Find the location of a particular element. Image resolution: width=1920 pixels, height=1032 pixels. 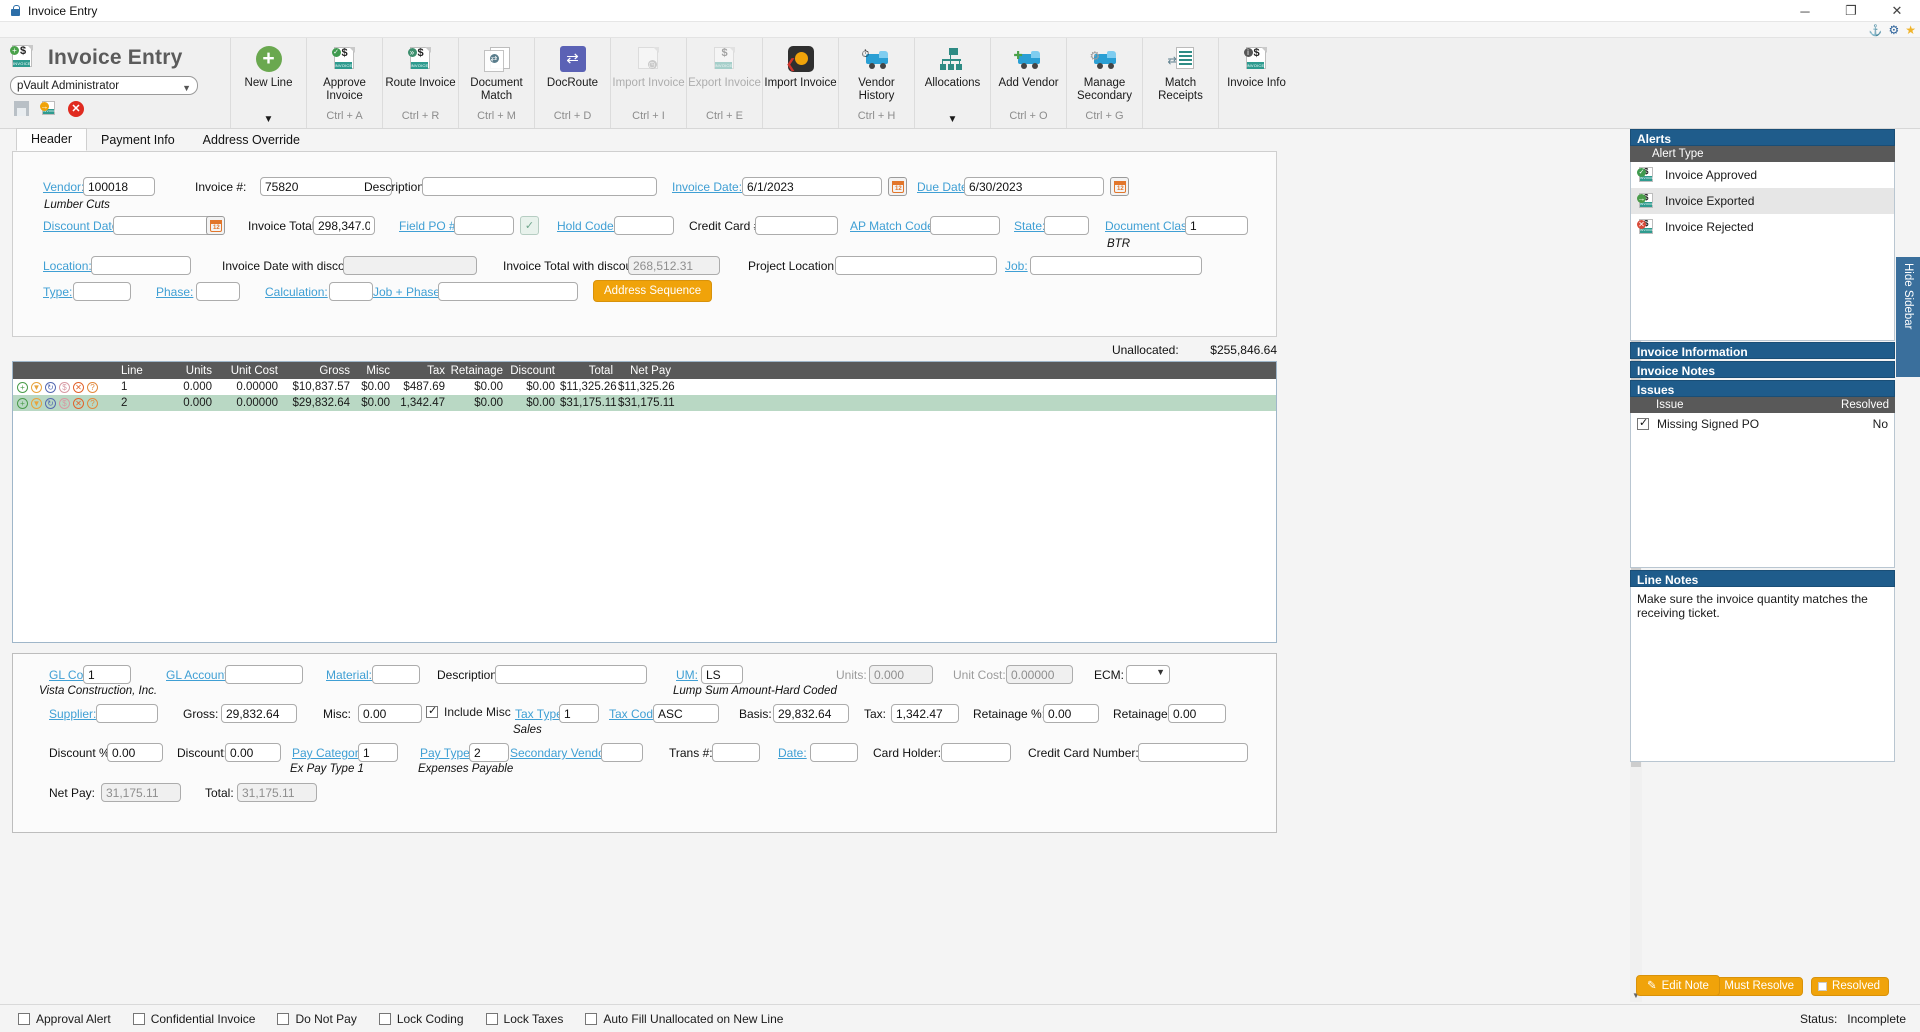

invoice-date-input is located at coordinates (812, 186).